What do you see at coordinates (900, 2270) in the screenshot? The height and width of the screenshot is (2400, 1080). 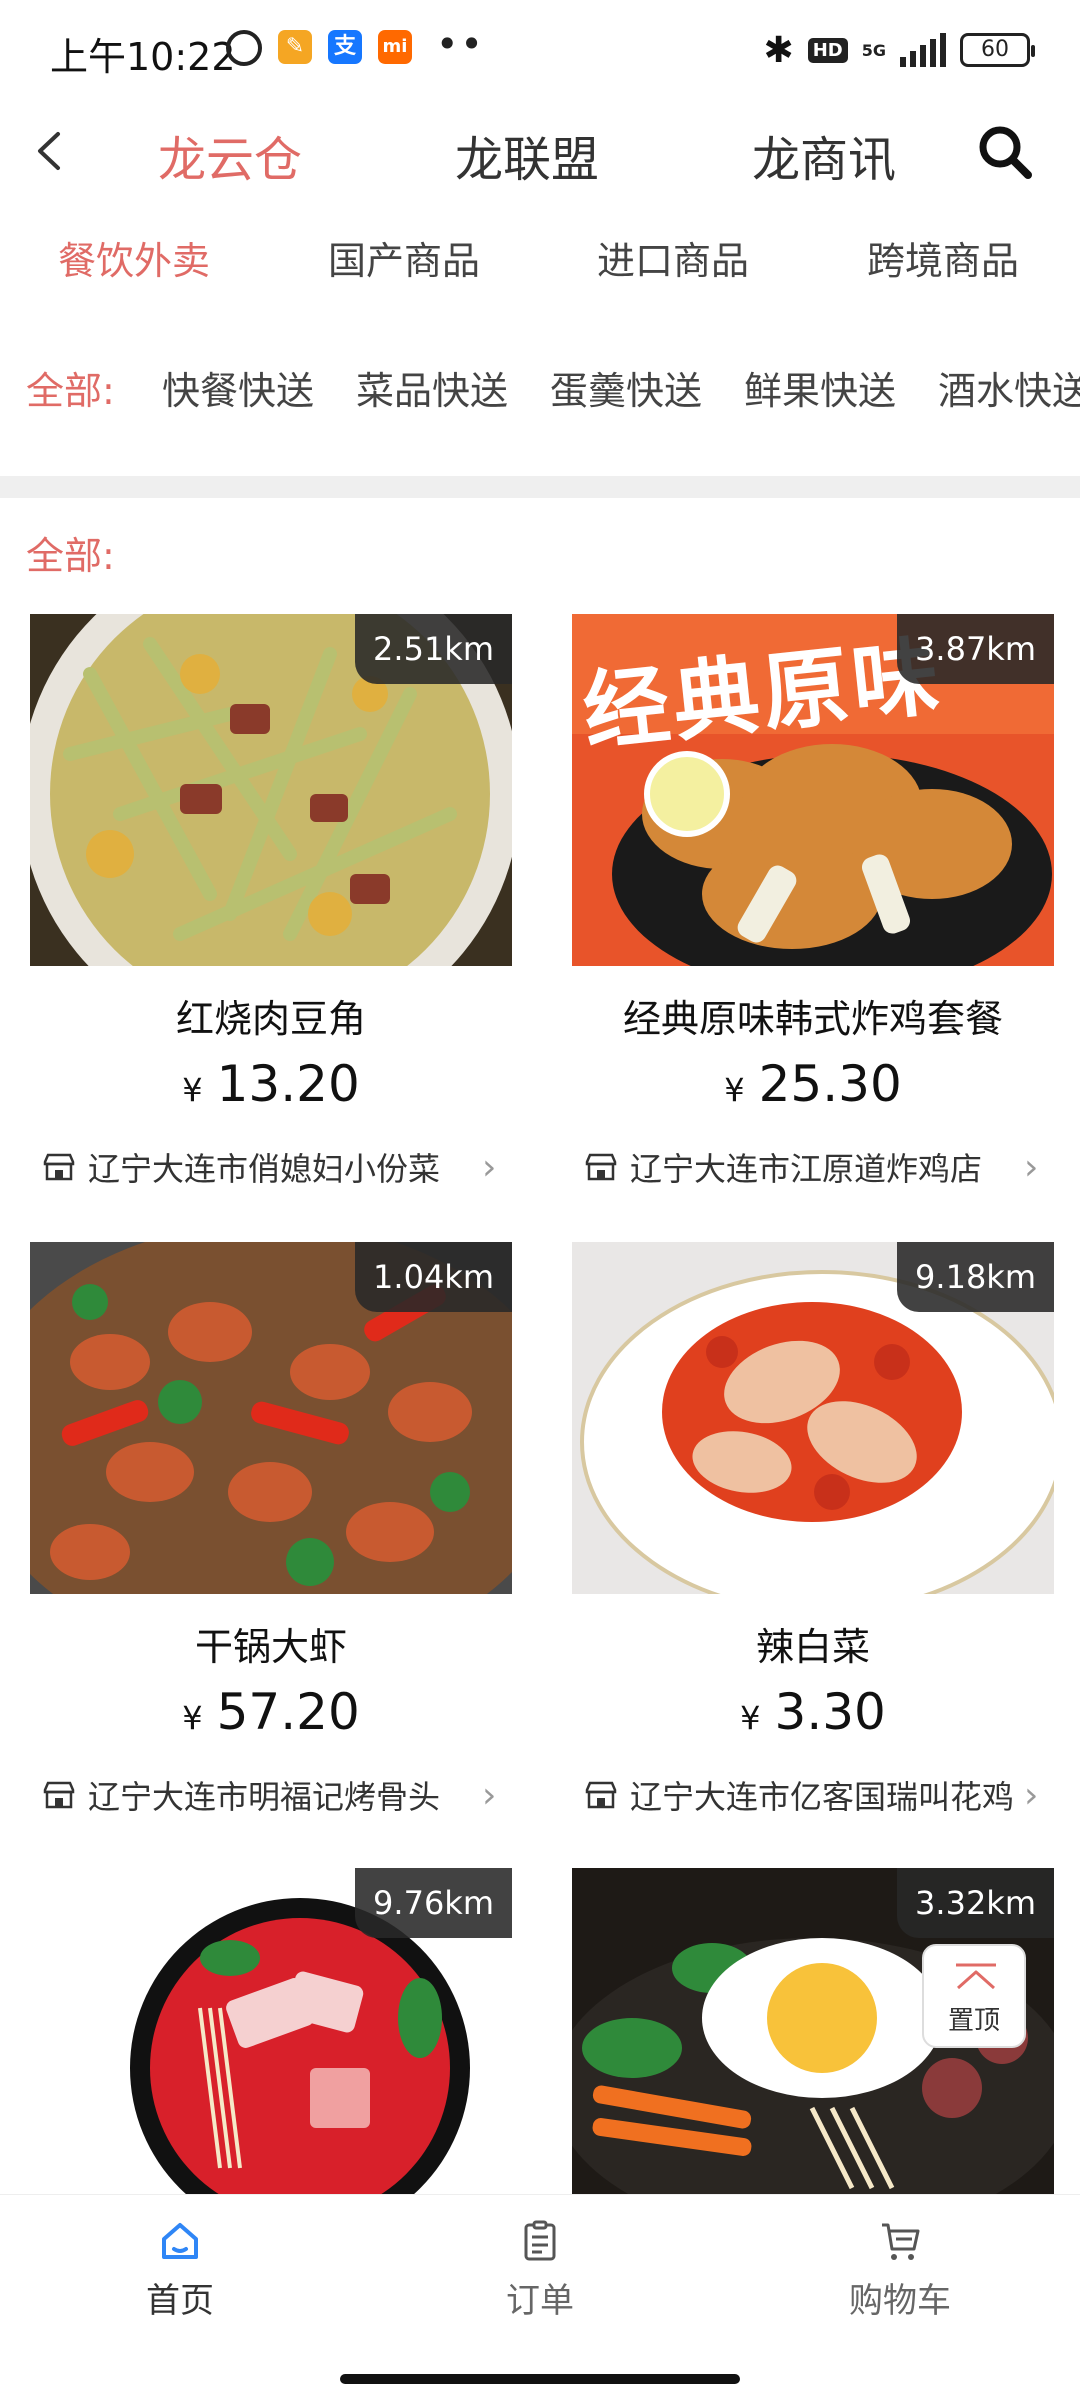 I see `nav-cart: 购物车` at bounding box center [900, 2270].